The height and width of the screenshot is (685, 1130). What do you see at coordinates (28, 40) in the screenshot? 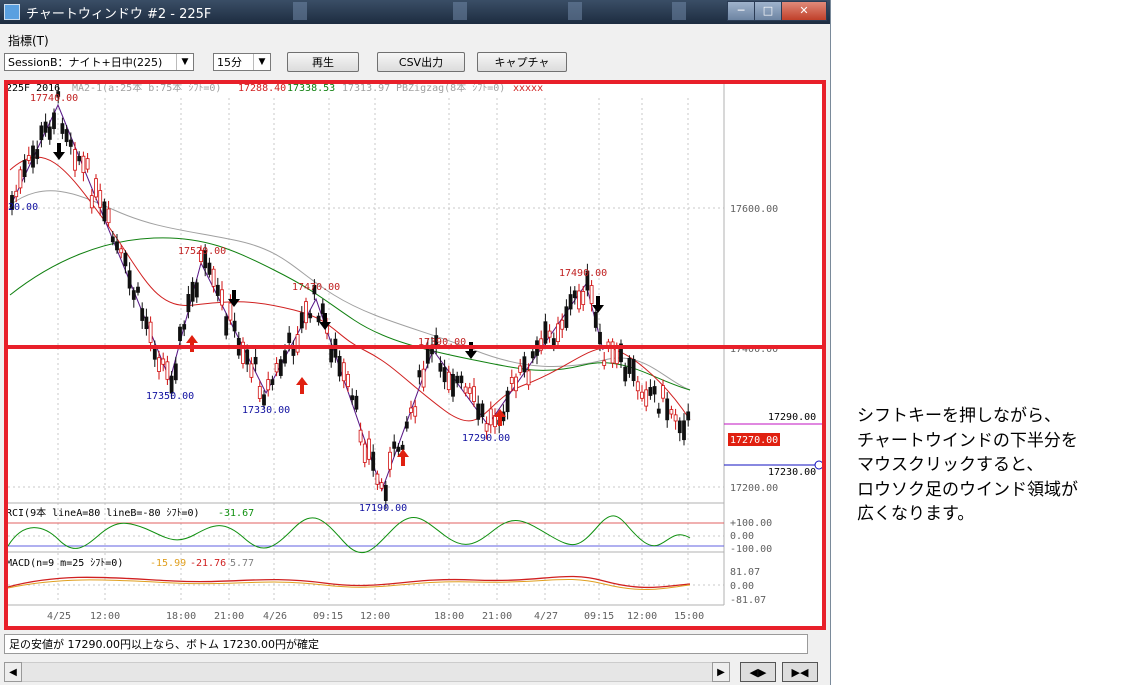
I see `menu-indicators: 指標(T)` at bounding box center [28, 40].